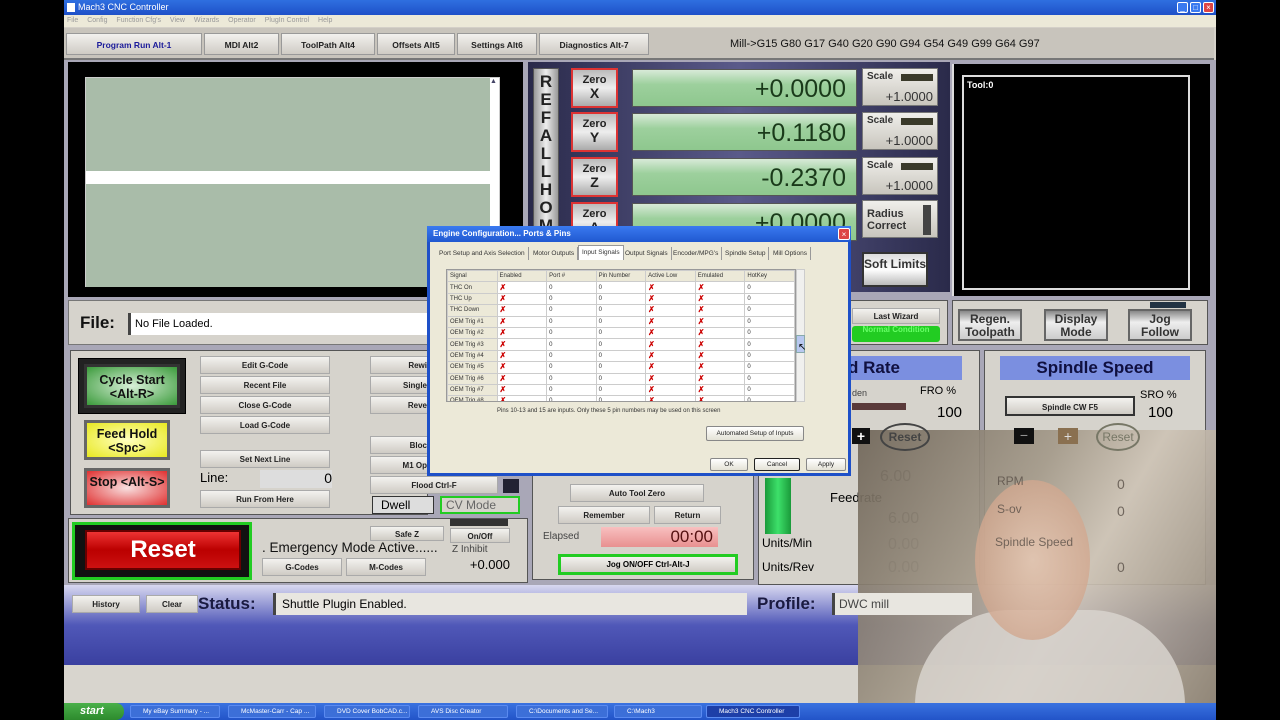  Describe the element at coordinates (265, 385) in the screenshot. I see `recent-file-button: Recent File` at that location.